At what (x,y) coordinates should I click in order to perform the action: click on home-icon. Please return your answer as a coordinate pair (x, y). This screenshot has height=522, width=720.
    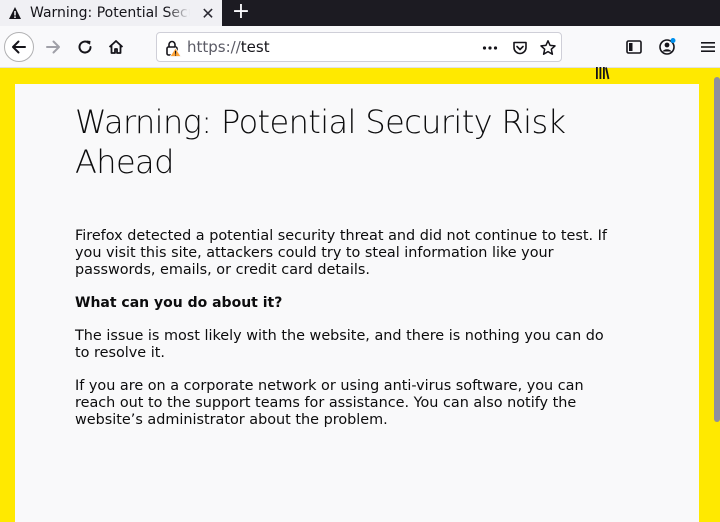
    Looking at the image, I should click on (116, 47).